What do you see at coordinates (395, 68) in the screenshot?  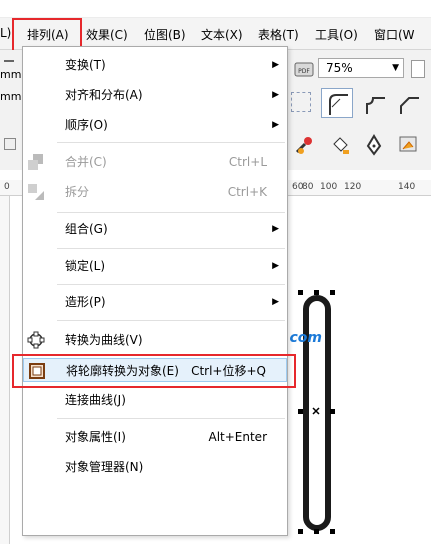 I see `chevron-down-icon: ▼` at bounding box center [395, 68].